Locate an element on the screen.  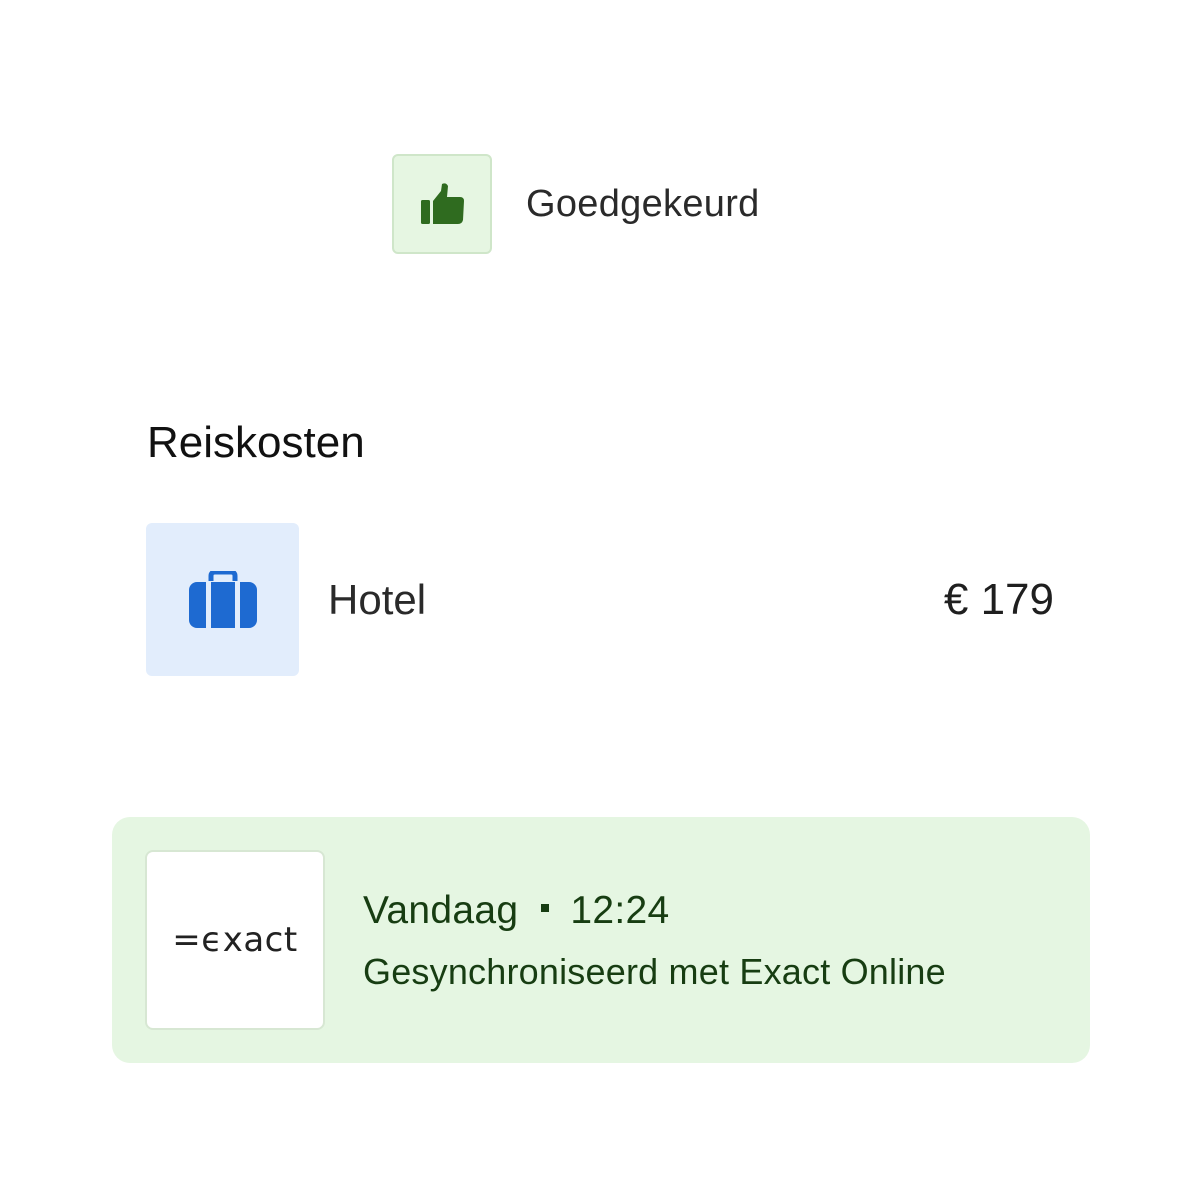
sync-day: Vandaag is located at coordinates (441, 910).